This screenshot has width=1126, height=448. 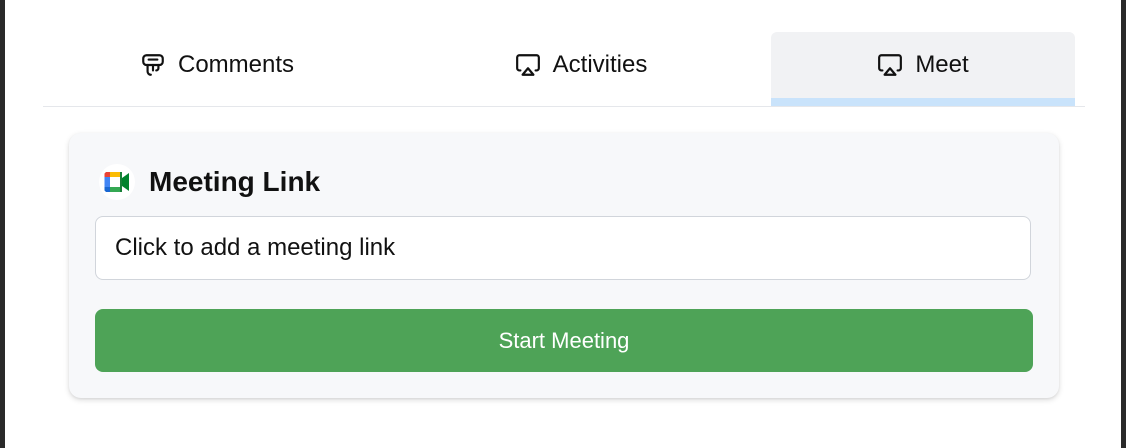 What do you see at coordinates (923, 102) in the screenshot?
I see `active-tab-indicator` at bounding box center [923, 102].